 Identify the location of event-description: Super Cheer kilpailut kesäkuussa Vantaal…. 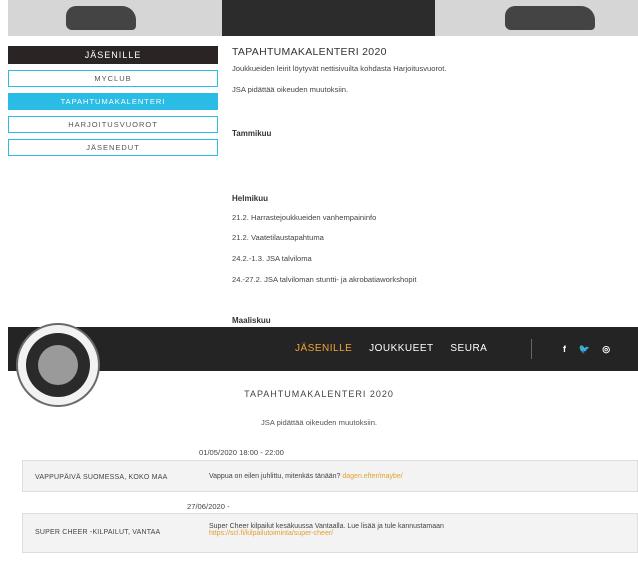
(419, 530).